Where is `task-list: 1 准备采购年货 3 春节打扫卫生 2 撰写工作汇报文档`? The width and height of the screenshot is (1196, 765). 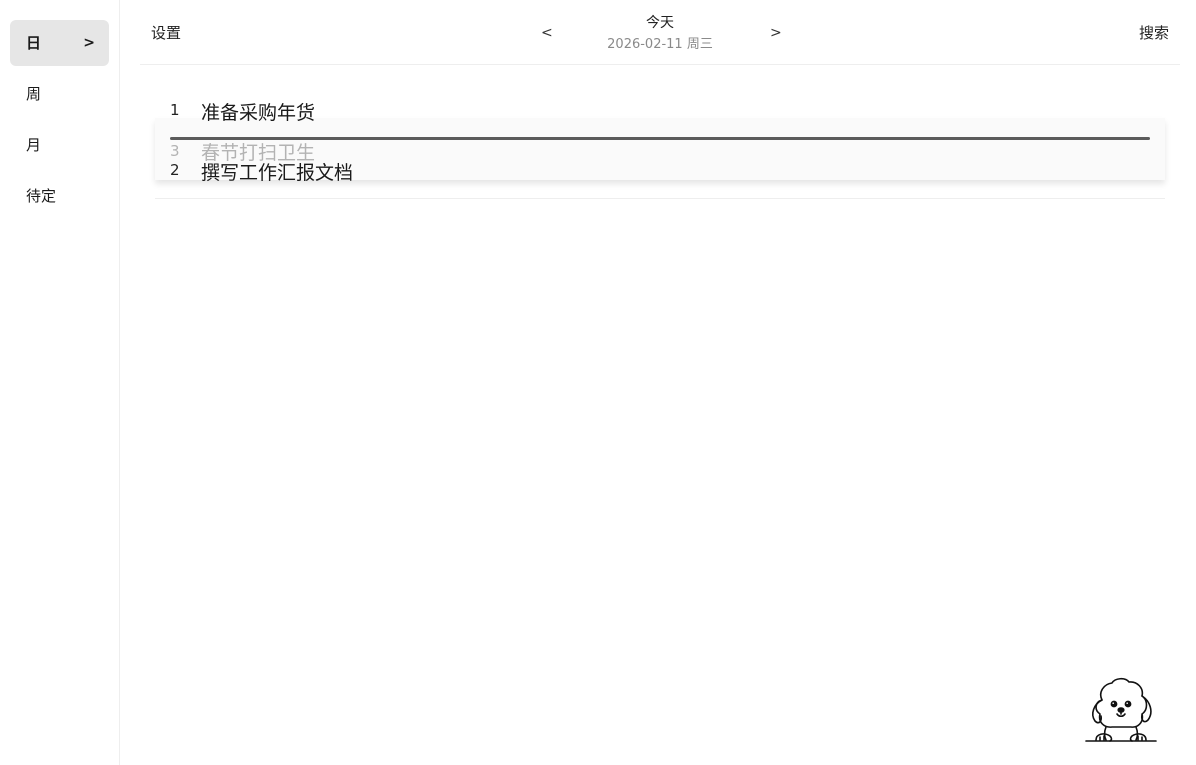
task-list: 1 准备采购年货 3 春节打扫卫生 2 撰写工作汇报文档 is located at coordinates (660, 145).